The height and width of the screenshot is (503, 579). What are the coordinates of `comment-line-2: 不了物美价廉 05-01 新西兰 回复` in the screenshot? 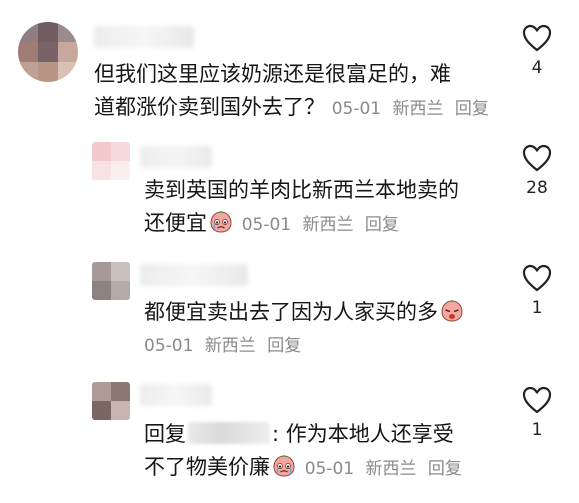 It's located at (306, 468).